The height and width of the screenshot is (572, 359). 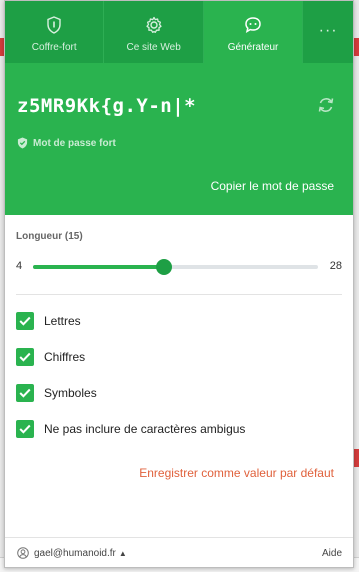 I want to click on chat-bubble-icon, so click(x=253, y=25).